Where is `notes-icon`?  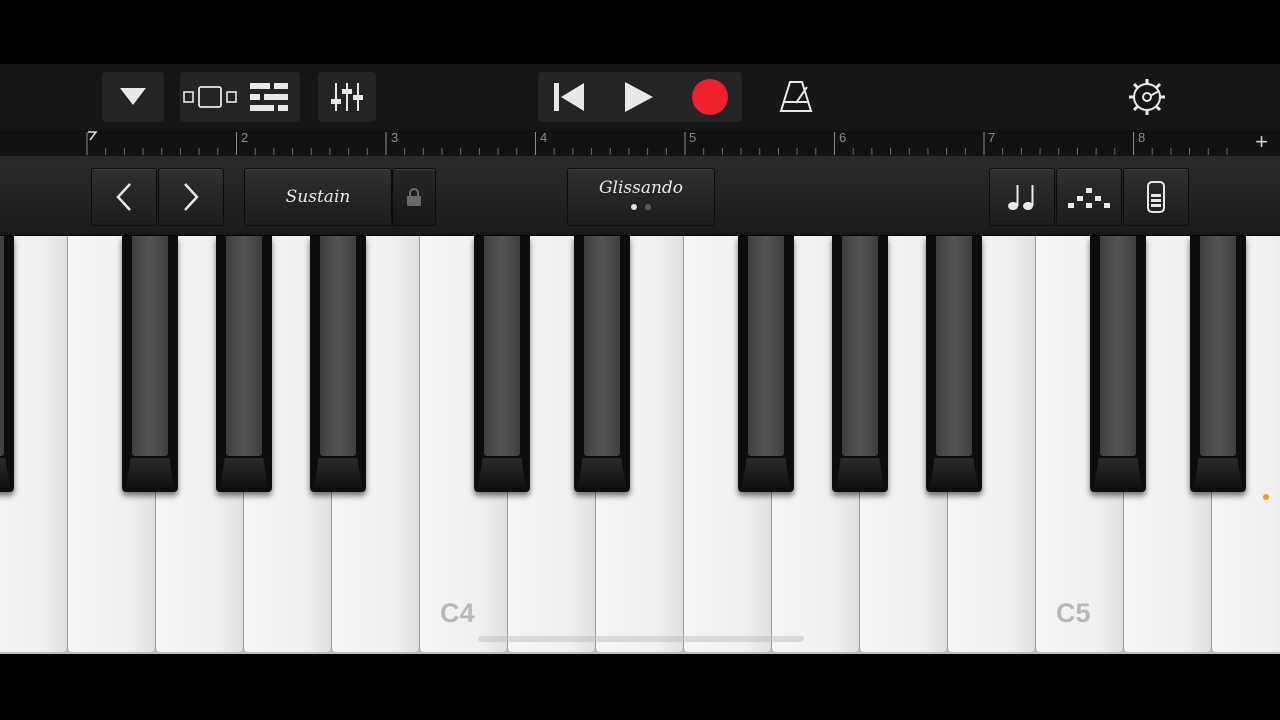 notes-icon is located at coordinates (1021, 197).